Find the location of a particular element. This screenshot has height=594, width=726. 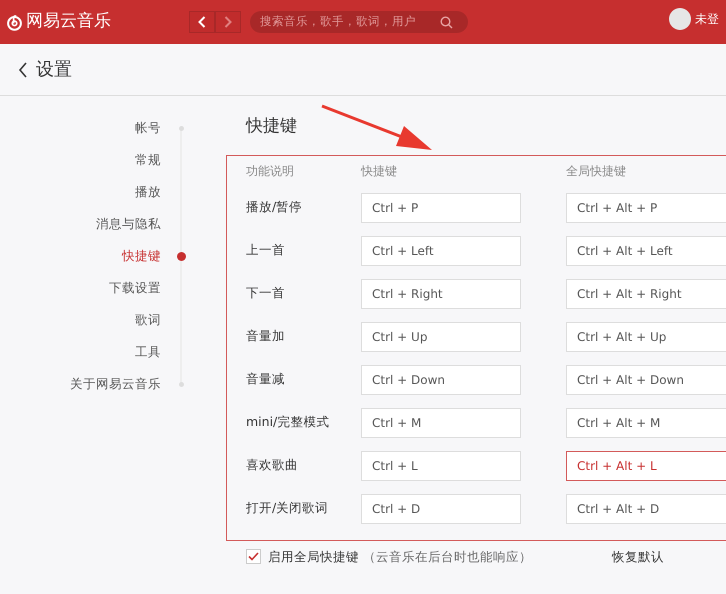

global-shortcut-field: Ctrl + Alt + D is located at coordinates (646, 509).